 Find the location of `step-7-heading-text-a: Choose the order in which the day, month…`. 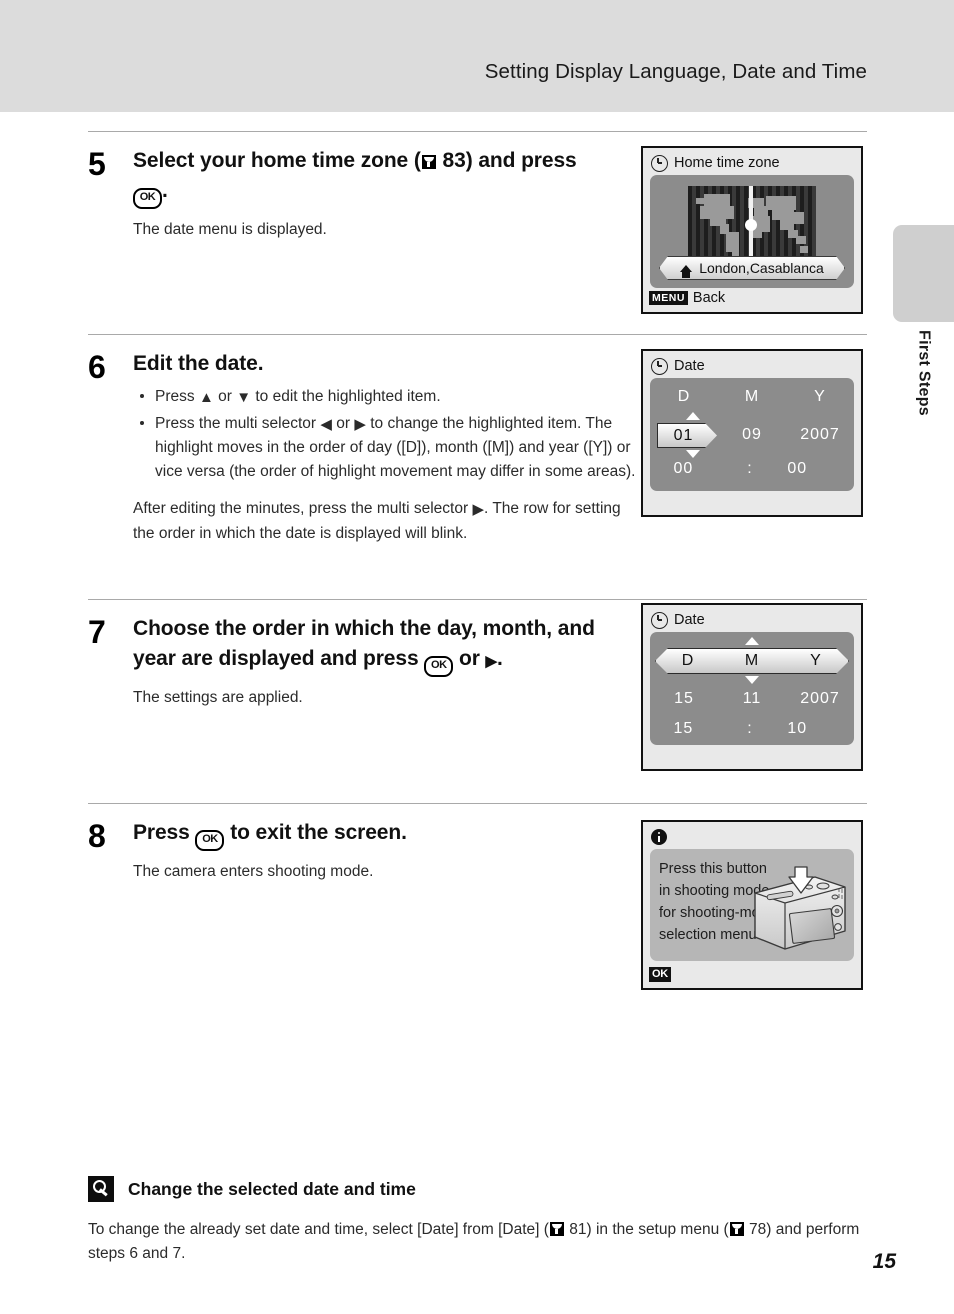

step-7-heading-text-a: Choose the order in which the day, month… is located at coordinates (364, 643).